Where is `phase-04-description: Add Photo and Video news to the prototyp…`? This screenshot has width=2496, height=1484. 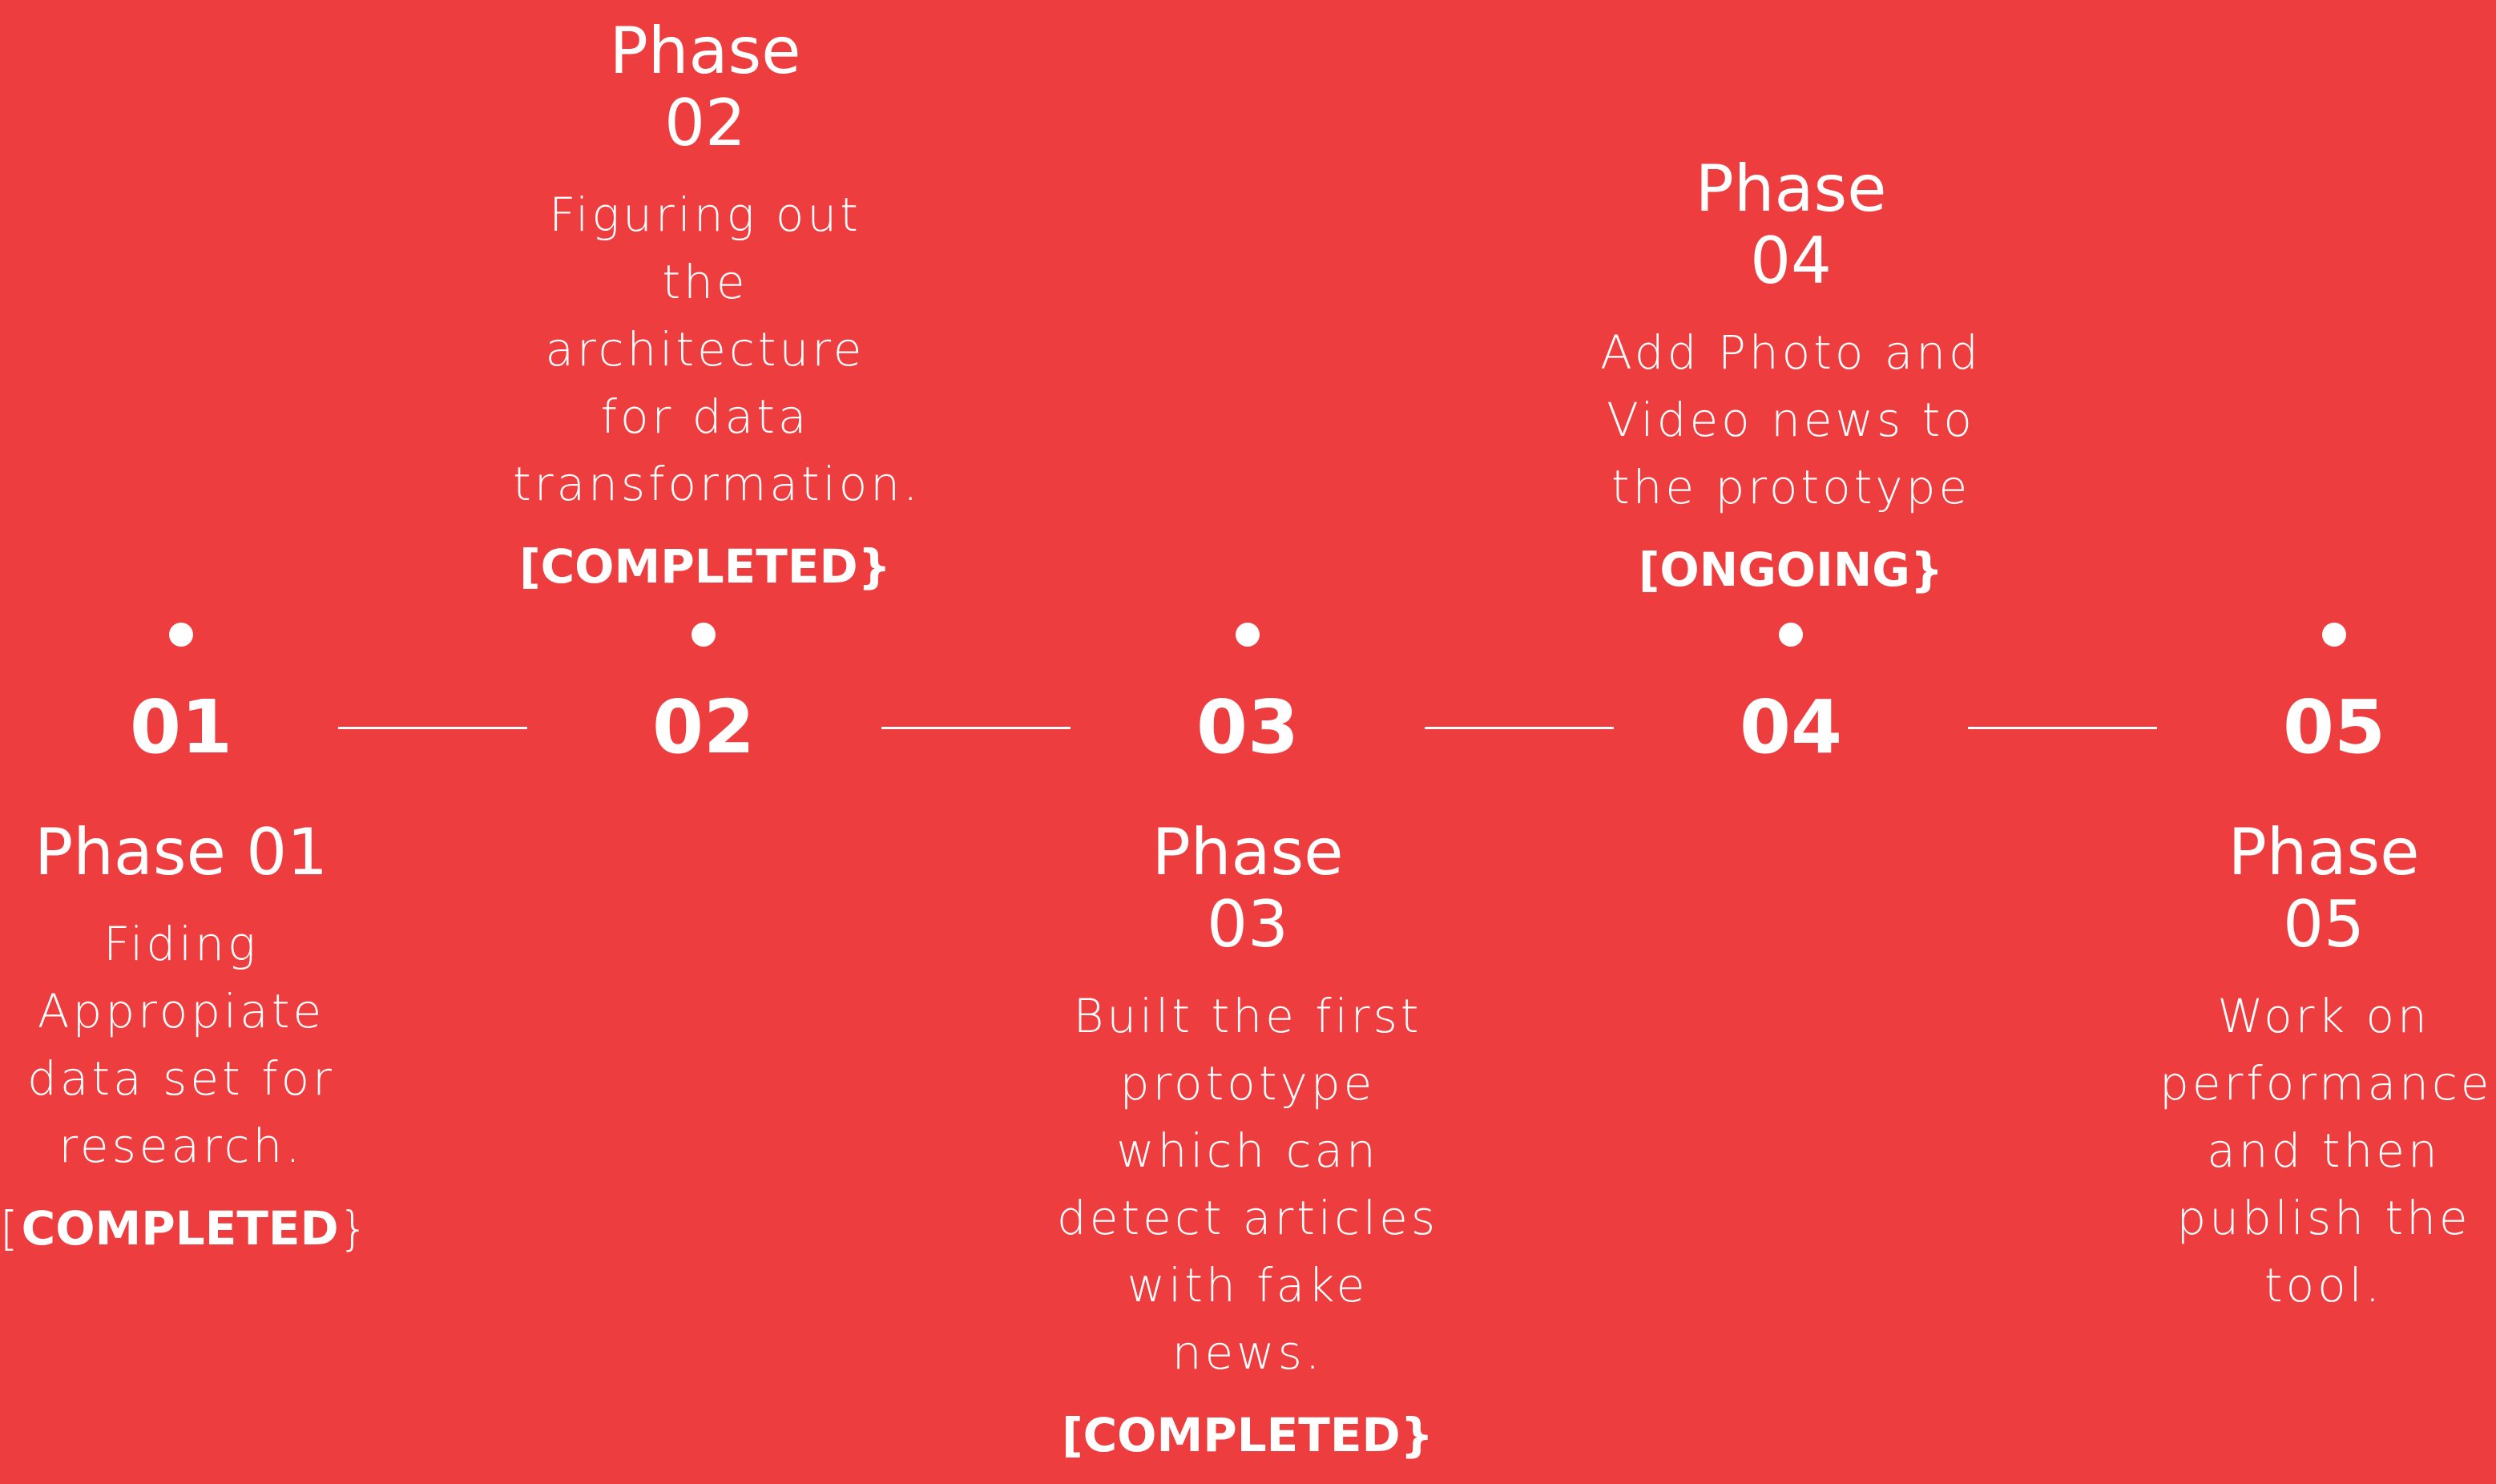
phase-04-description: Add Photo and Video news to the prototyp… is located at coordinates (1791, 420).